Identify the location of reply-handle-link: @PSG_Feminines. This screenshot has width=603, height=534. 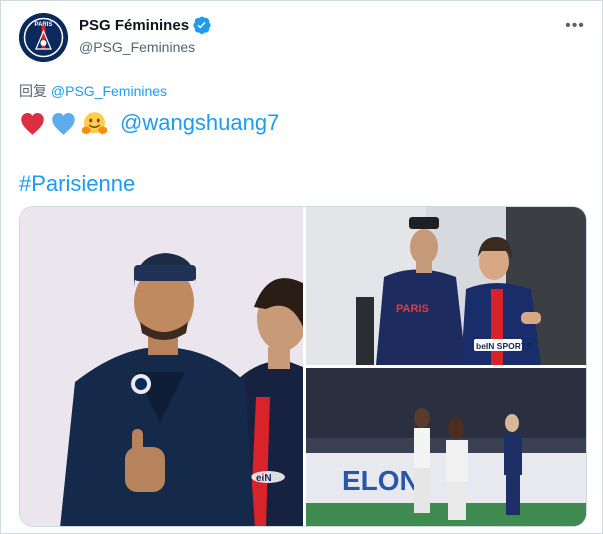
(109, 91).